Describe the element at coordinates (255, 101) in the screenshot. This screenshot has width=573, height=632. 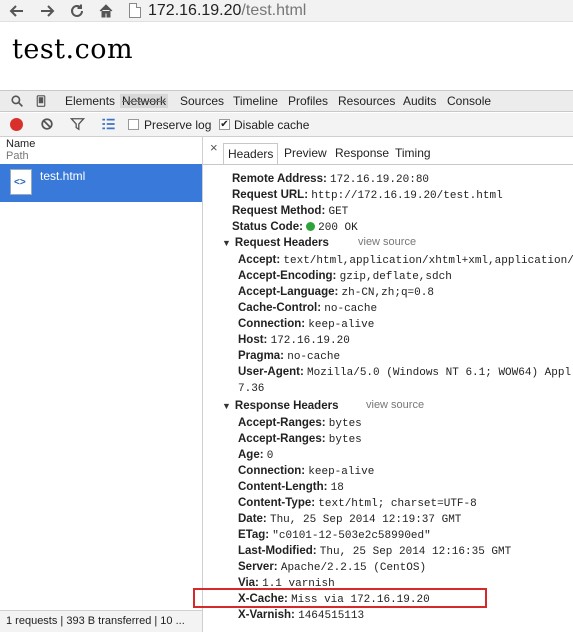
I see `tab-timeline: Timeline` at that location.